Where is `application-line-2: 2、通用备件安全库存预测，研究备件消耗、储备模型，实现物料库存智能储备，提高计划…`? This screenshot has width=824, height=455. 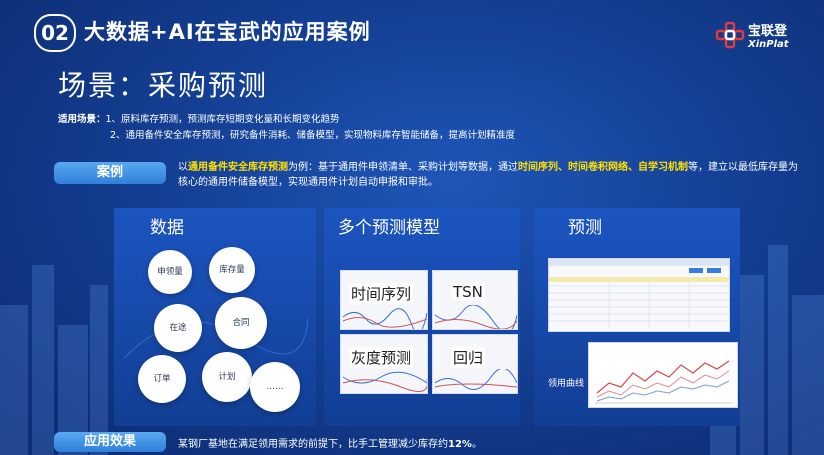 application-line-2: 2、通用备件安全库存预测，研究备件消耗、储备模型，实现物料库存智能储备，提高计划… is located at coordinates (313, 135).